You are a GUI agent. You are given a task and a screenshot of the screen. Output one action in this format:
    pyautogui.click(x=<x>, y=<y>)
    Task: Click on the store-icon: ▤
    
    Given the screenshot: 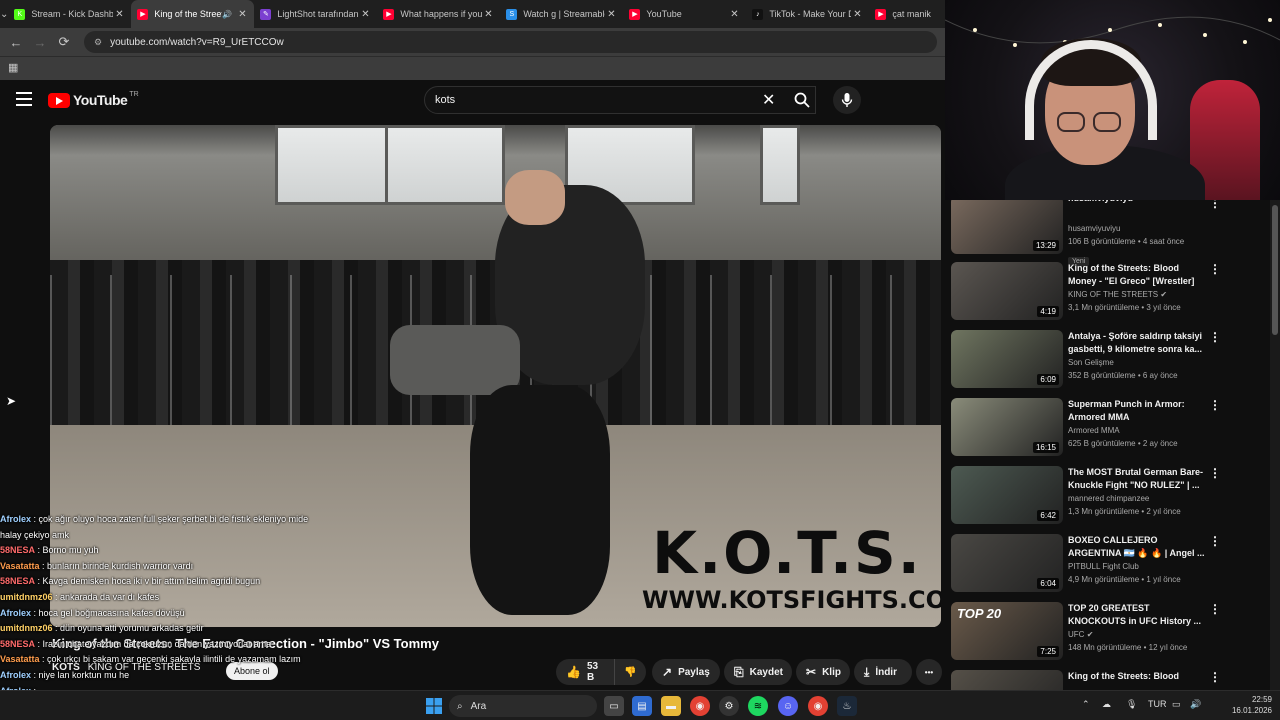 What is the action you would take?
    pyautogui.click(x=642, y=706)
    